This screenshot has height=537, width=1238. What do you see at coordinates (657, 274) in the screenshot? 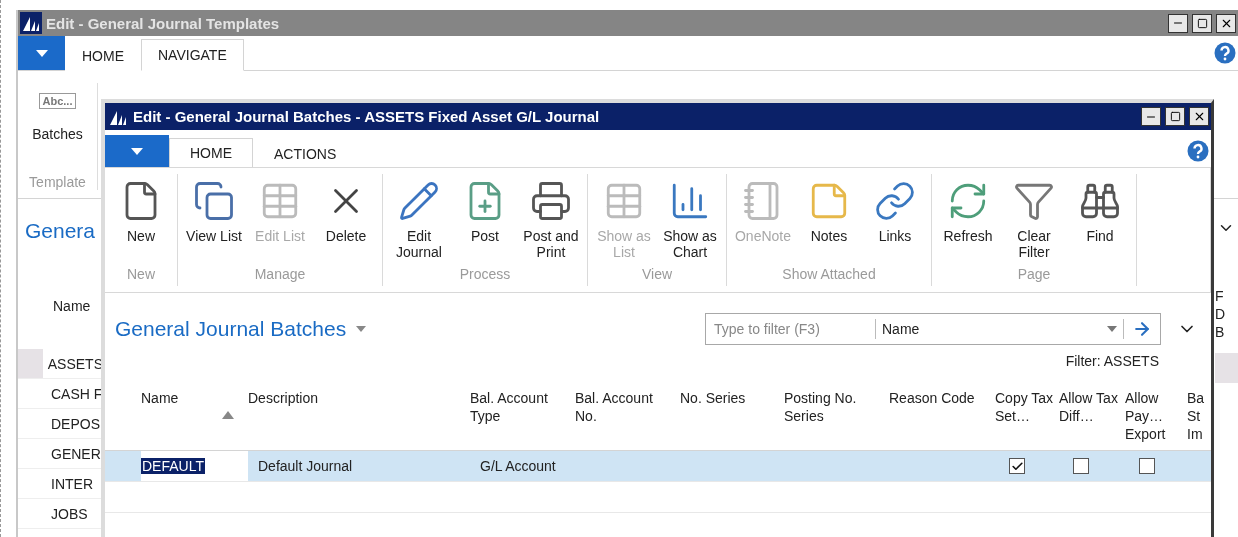
I see `group-label: View` at bounding box center [657, 274].